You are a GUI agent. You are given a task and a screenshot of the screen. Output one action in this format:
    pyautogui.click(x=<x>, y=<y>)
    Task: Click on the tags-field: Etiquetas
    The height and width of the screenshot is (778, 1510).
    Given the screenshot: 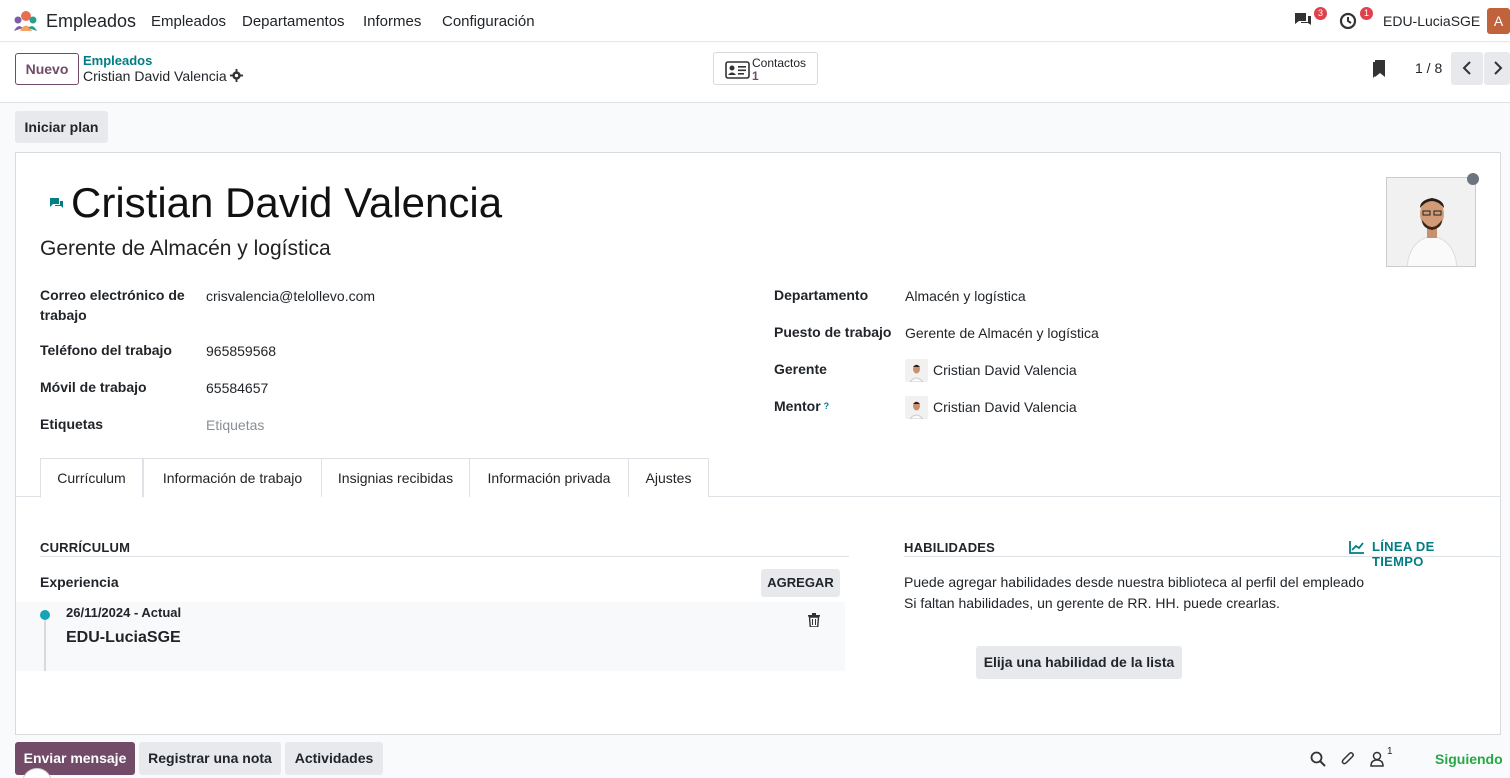 What is the action you would take?
    pyautogui.click(x=235, y=425)
    